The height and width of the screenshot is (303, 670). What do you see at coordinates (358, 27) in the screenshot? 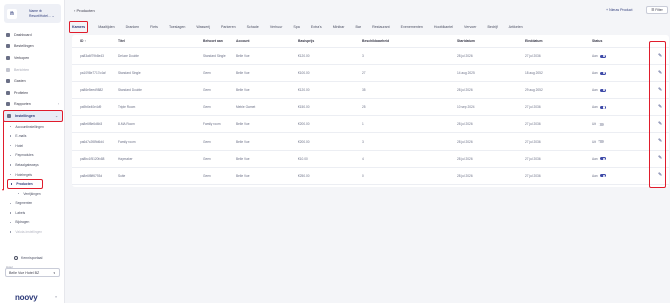
I see `tab-item: Bar` at bounding box center [358, 27].